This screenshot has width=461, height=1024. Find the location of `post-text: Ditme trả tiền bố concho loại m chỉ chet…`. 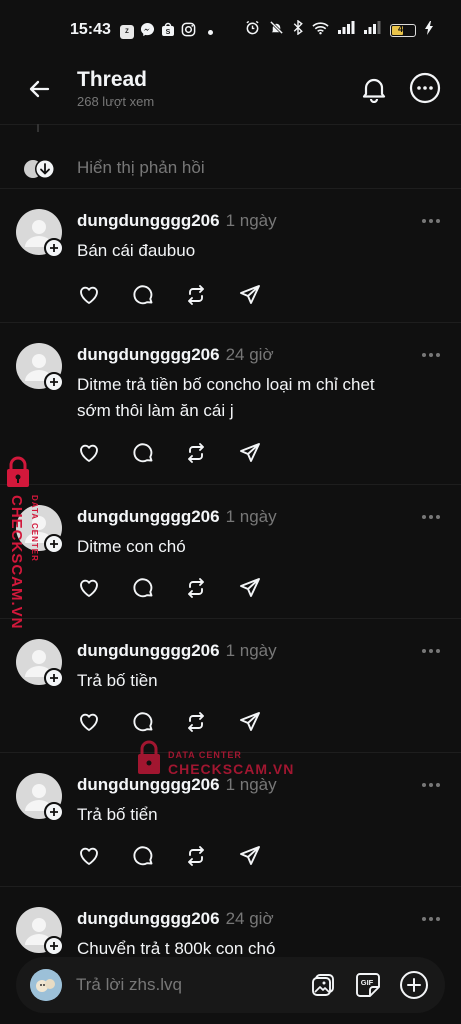

post-text: Ditme trả tiền bố concho loại m chỉ chet… is located at coordinates (252, 398).